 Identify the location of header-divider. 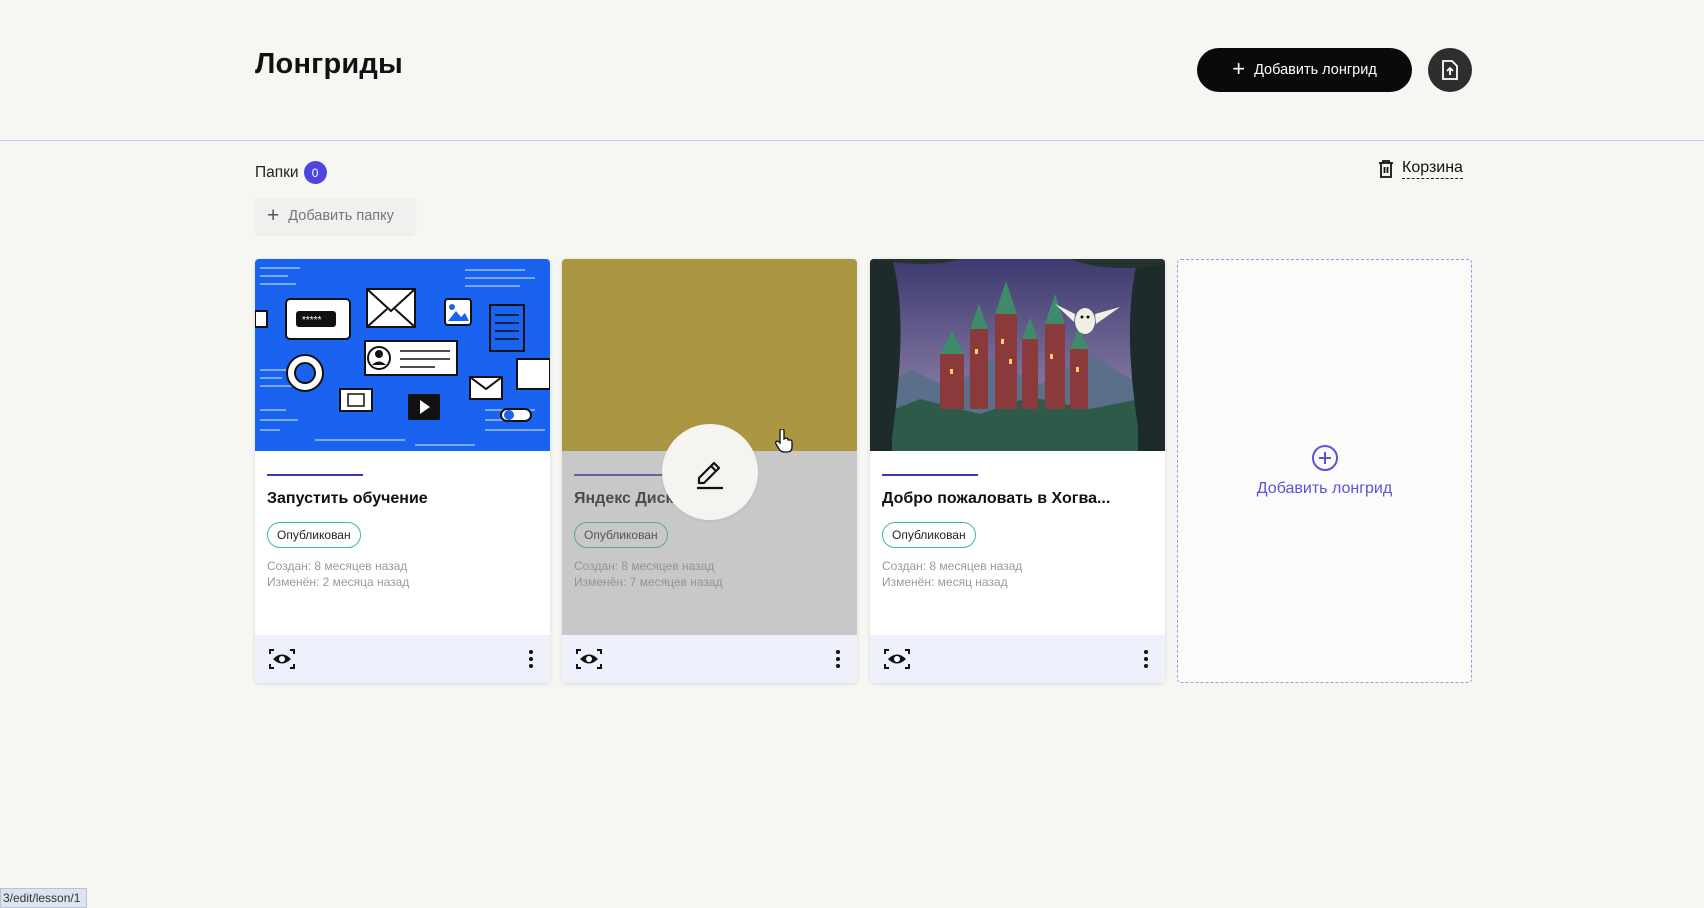
(852, 140).